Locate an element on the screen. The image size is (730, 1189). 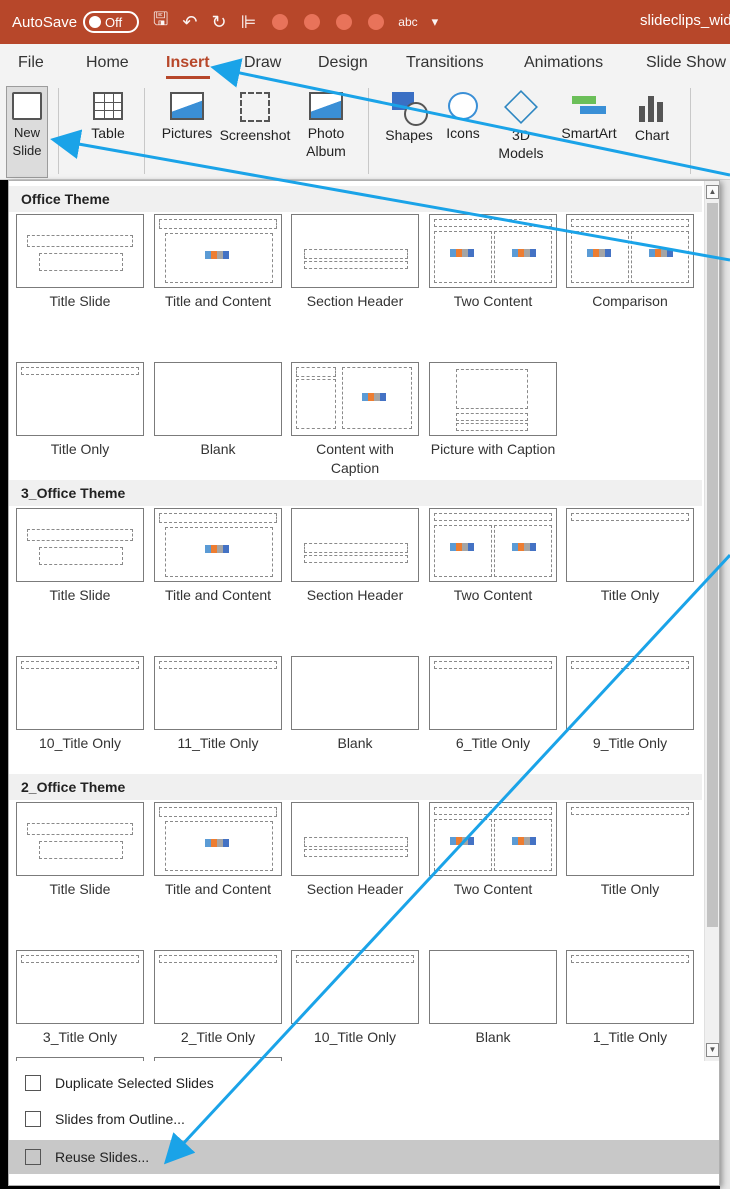
toggle-knob is located at coordinates (95, 22).